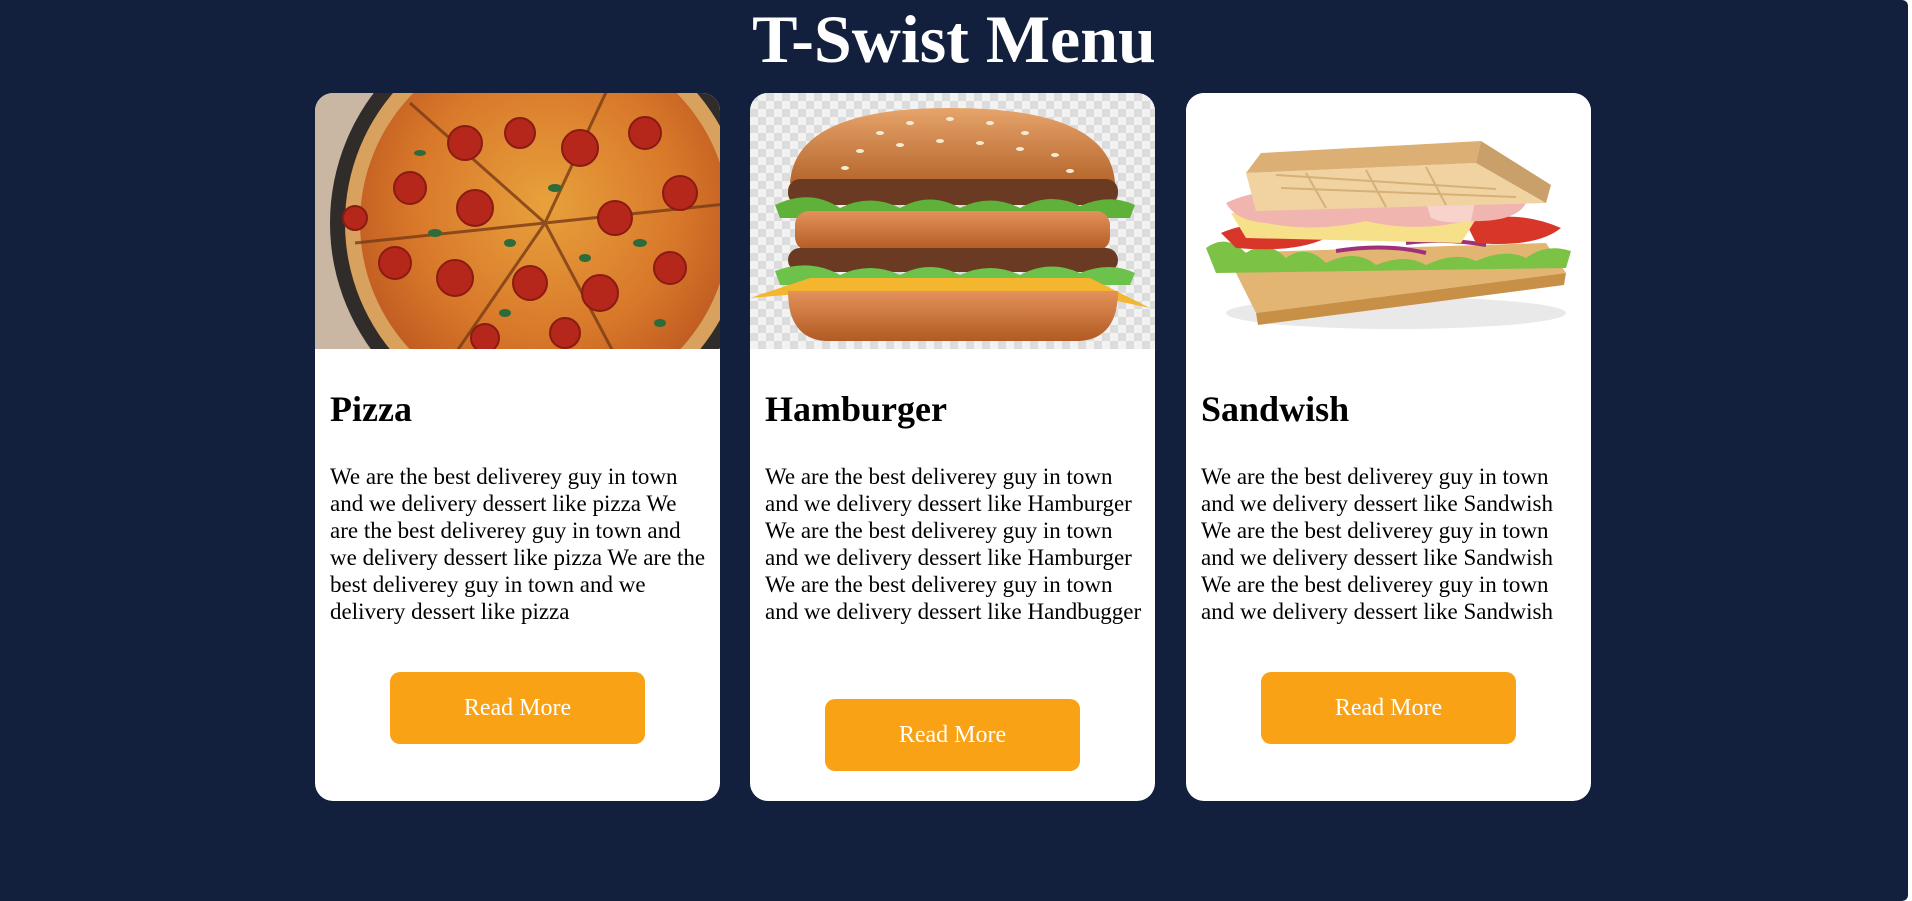 The height and width of the screenshot is (901, 1912). Describe the element at coordinates (1275, 409) in the screenshot. I see `card-title: Sandwish` at that location.